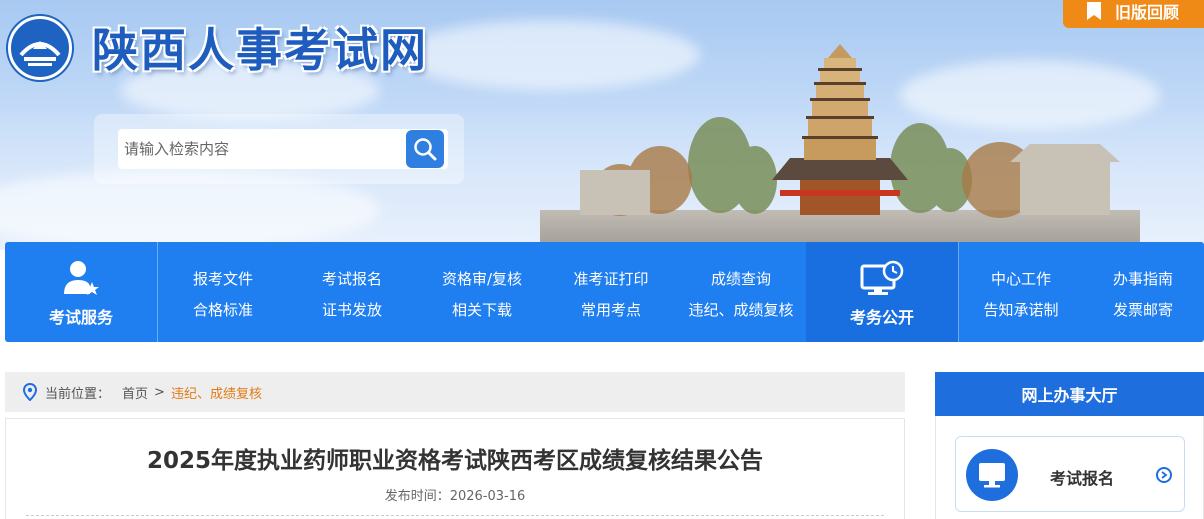 The height and width of the screenshot is (519, 1204). I want to click on old-version-label: 旧版回顾, so click(1147, 12).